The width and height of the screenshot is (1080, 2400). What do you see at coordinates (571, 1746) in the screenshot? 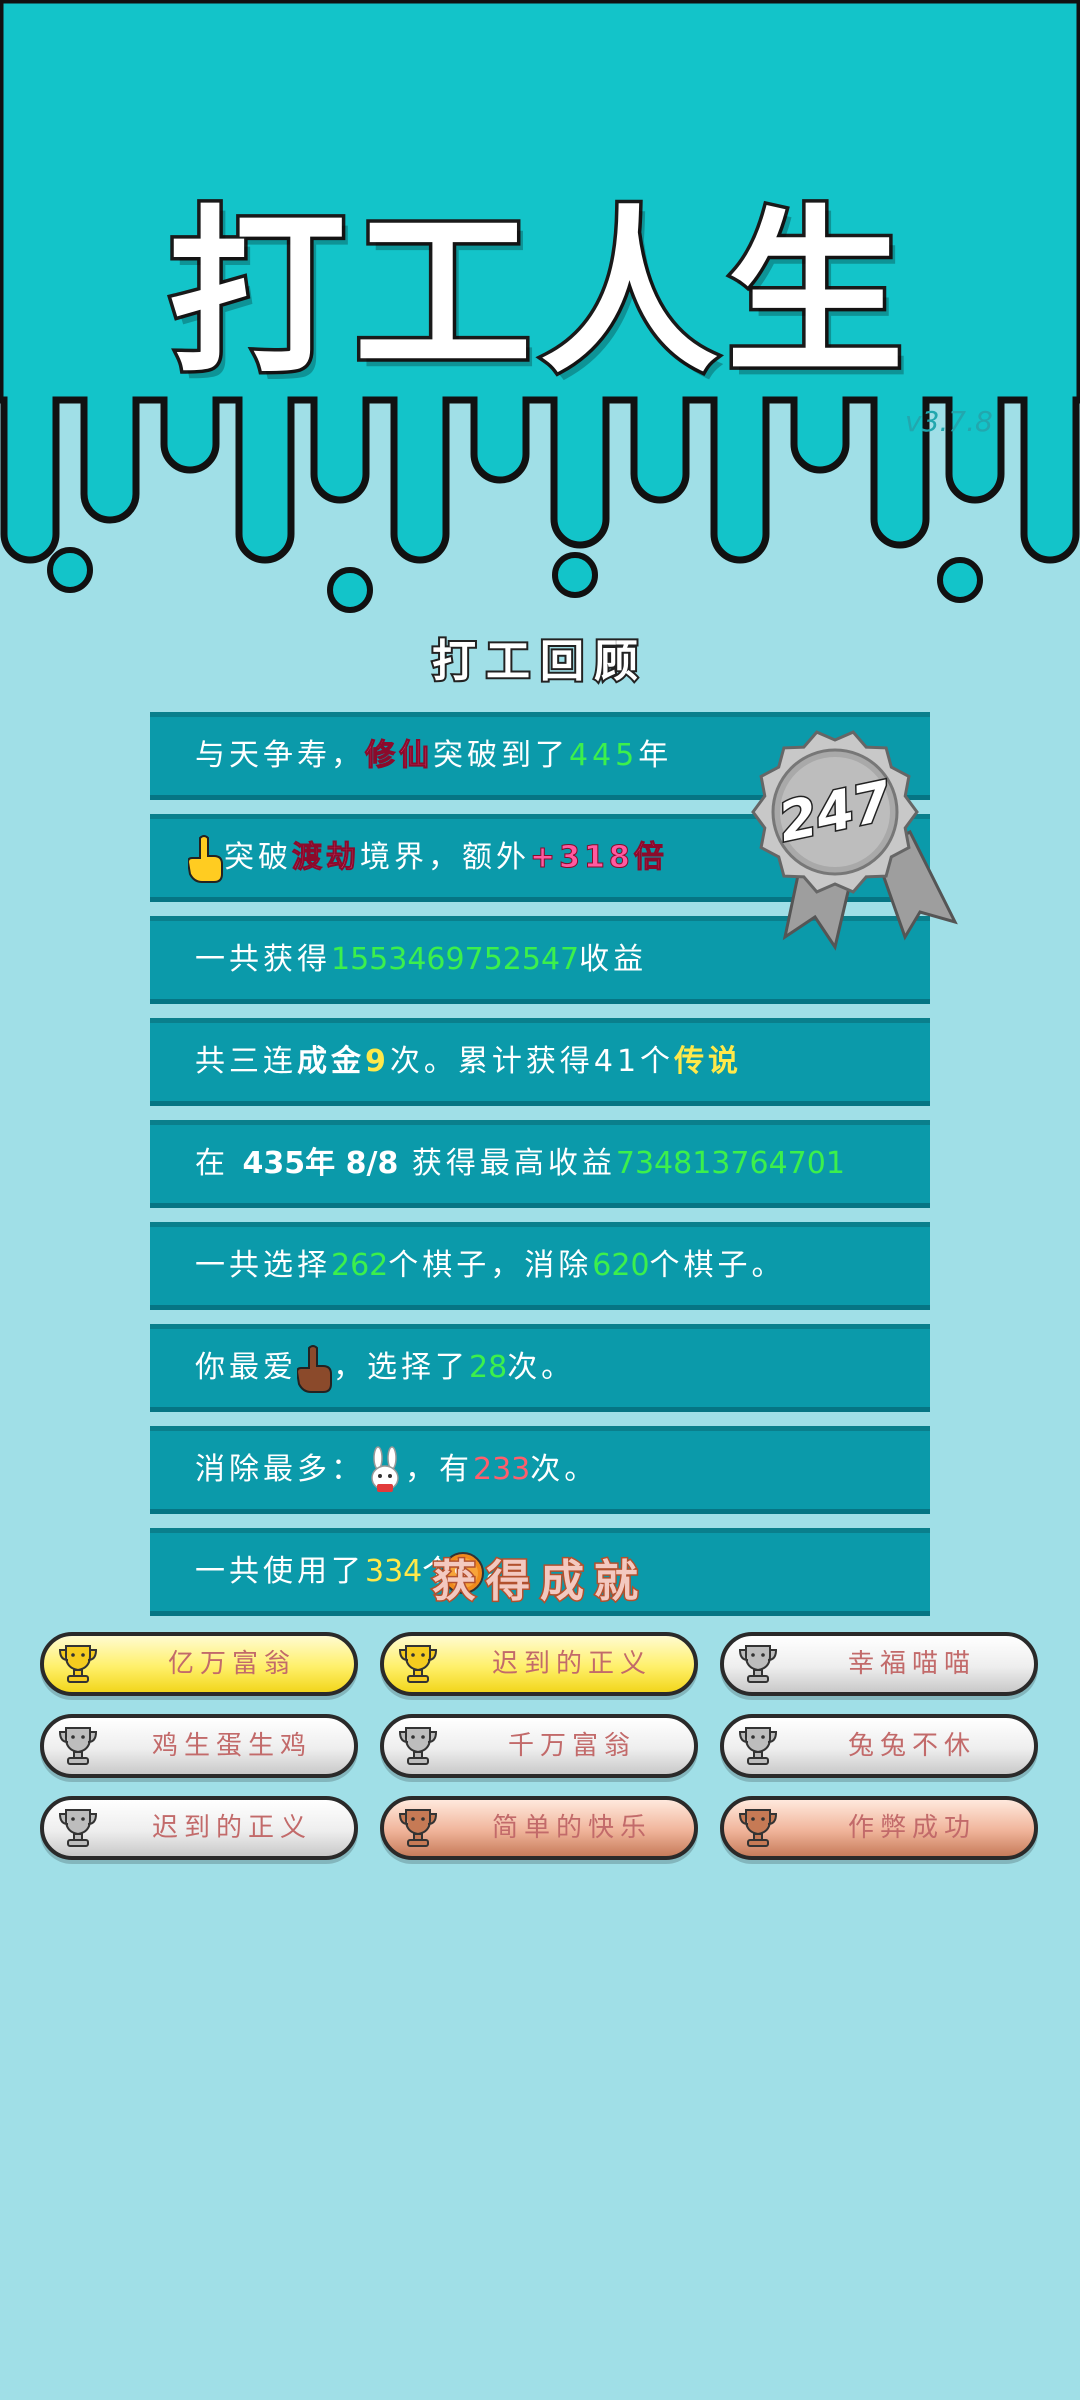
I see `achievement-label: 千万富翁` at bounding box center [571, 1746].